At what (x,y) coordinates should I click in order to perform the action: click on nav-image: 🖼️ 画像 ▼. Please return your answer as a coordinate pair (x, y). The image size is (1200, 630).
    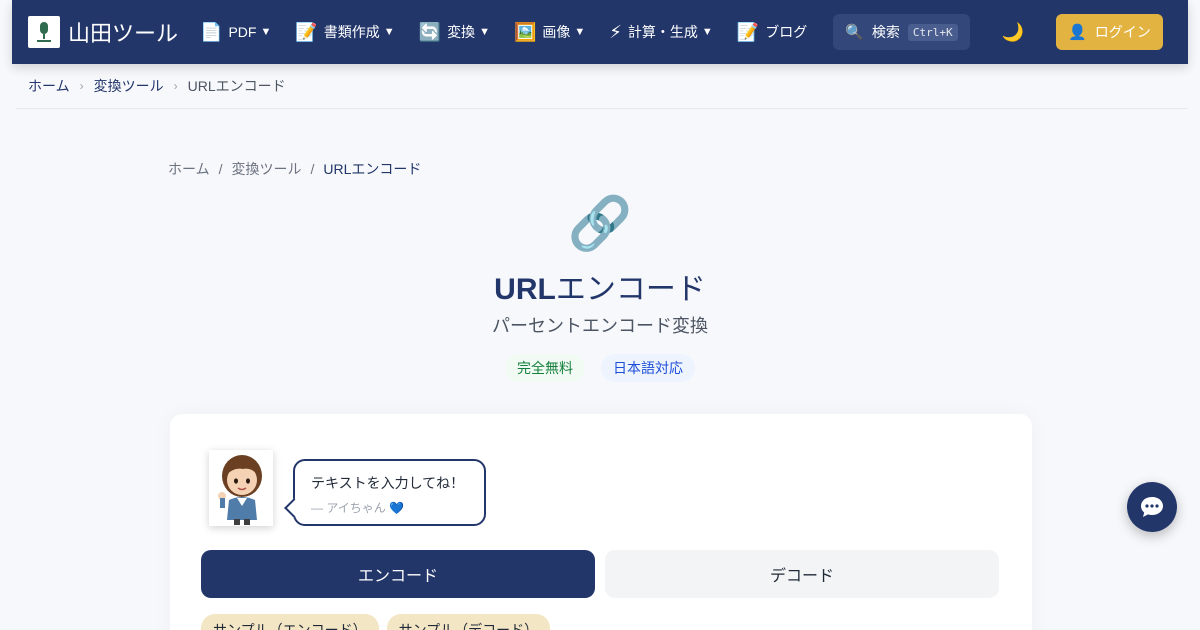
    Looking at the image, I should click on (549, 32).